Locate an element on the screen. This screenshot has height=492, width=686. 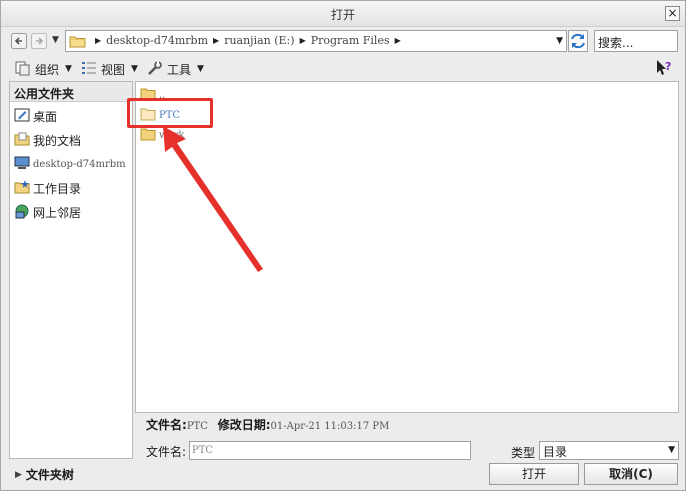
info-name-value: PTC is located at coordinates (197, 426).